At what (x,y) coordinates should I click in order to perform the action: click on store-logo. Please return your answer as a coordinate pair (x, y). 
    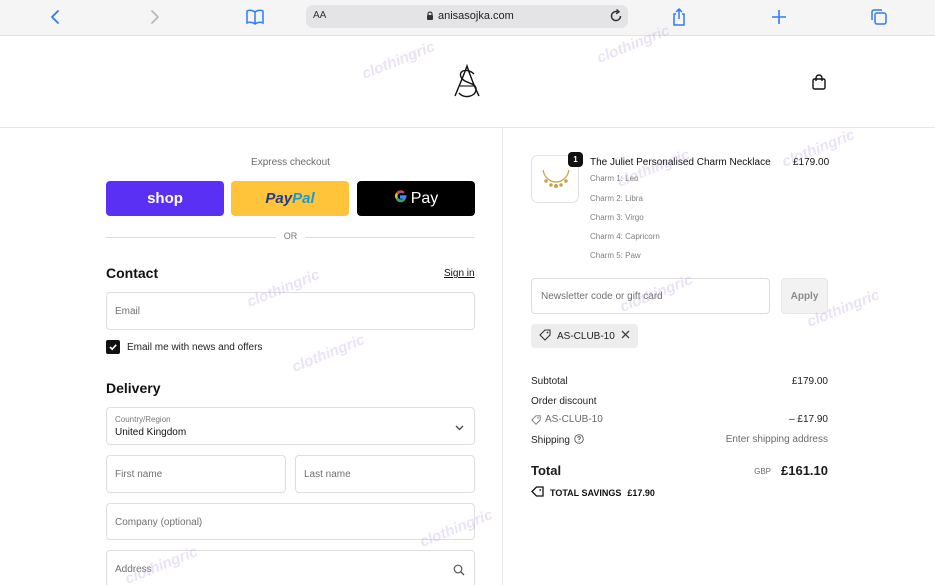
    Looking at the image, I should click on (467, 82).